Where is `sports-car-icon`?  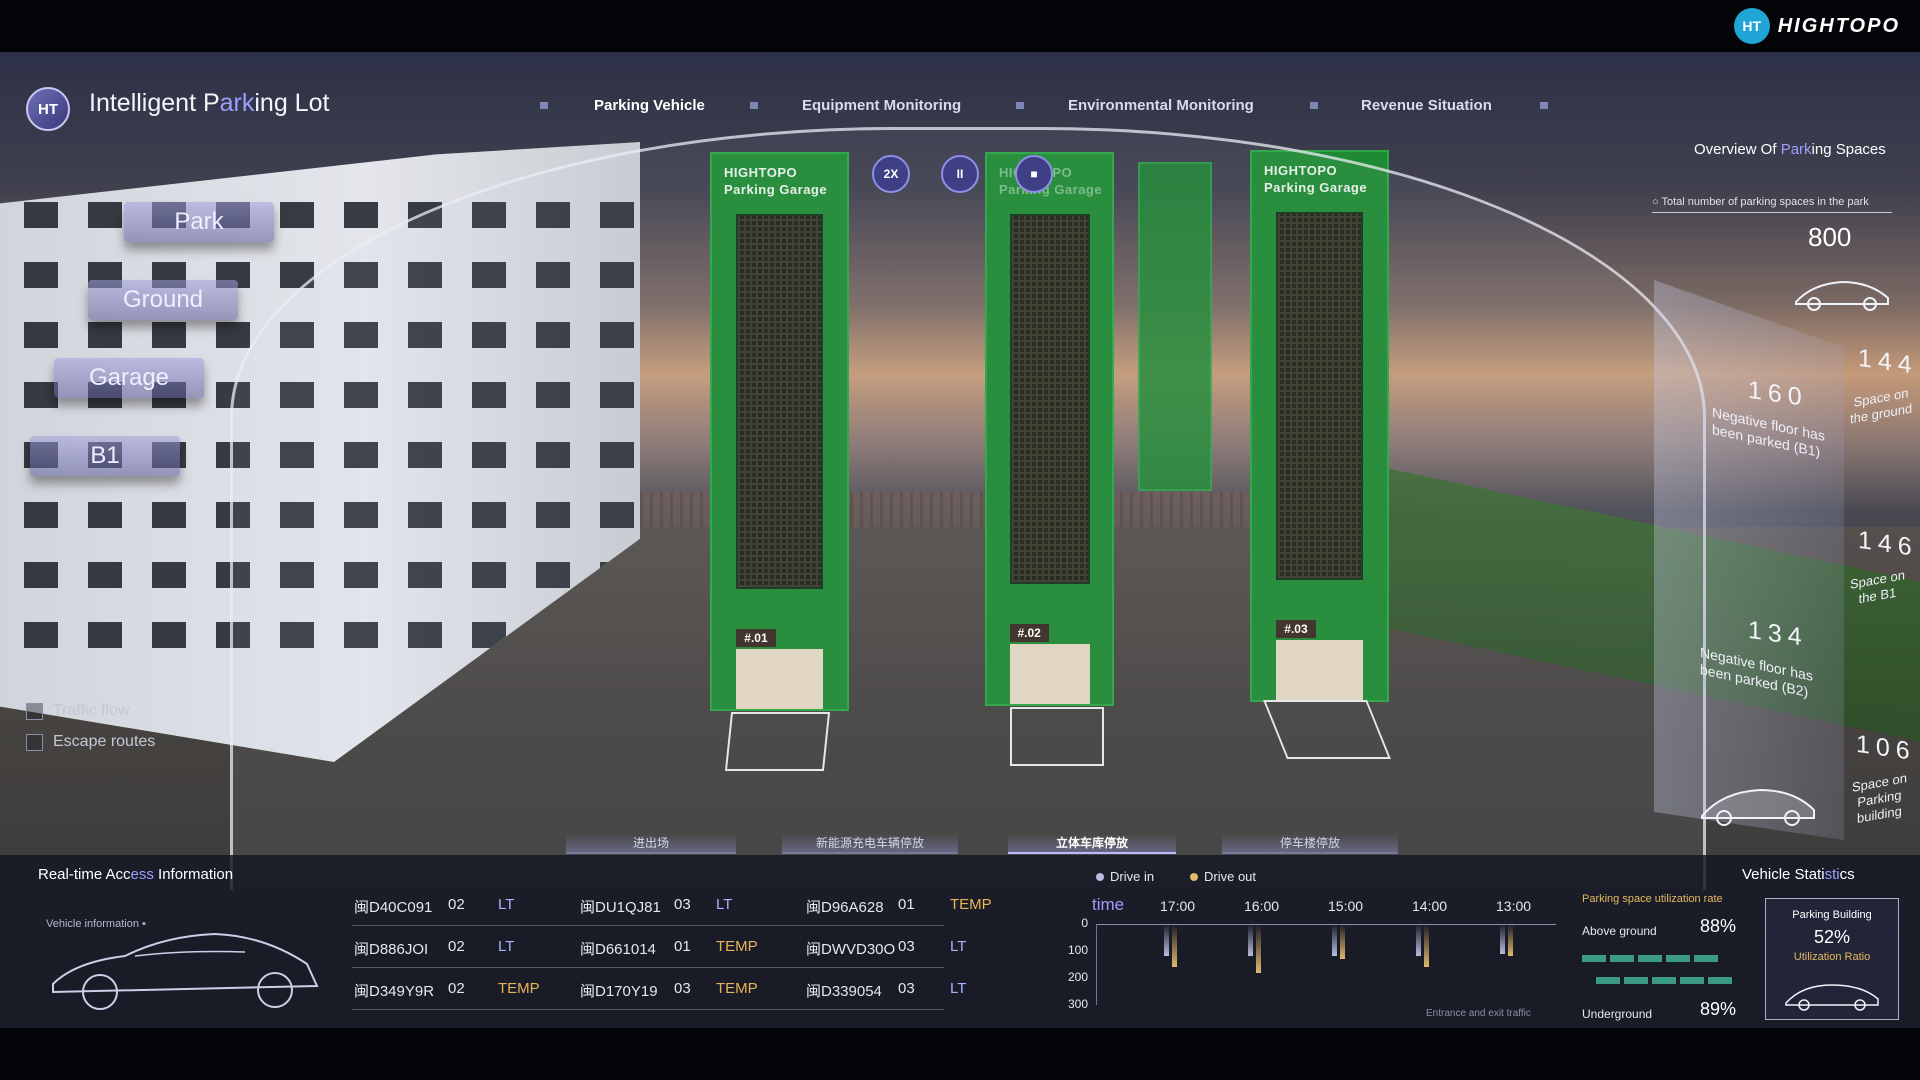 sports-car-icon is located at coordinates (185, 971).